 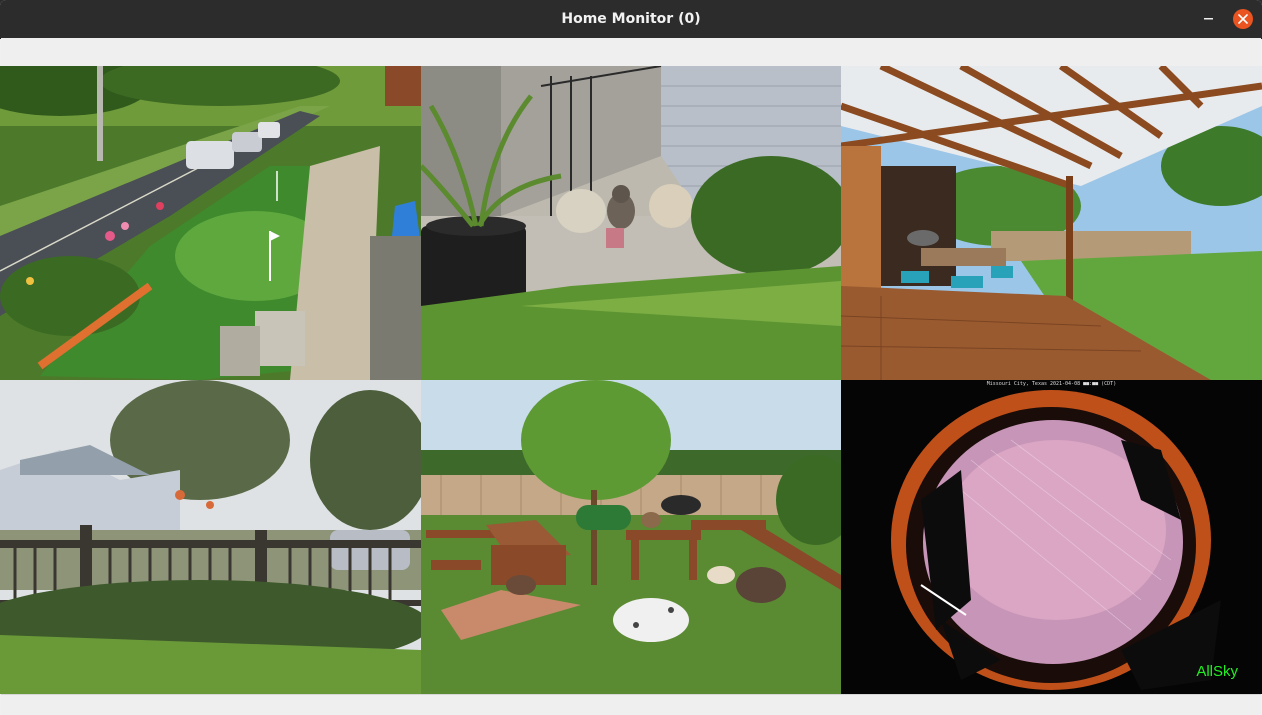 I want to click on deck-image, so click(x=1051, y=223).